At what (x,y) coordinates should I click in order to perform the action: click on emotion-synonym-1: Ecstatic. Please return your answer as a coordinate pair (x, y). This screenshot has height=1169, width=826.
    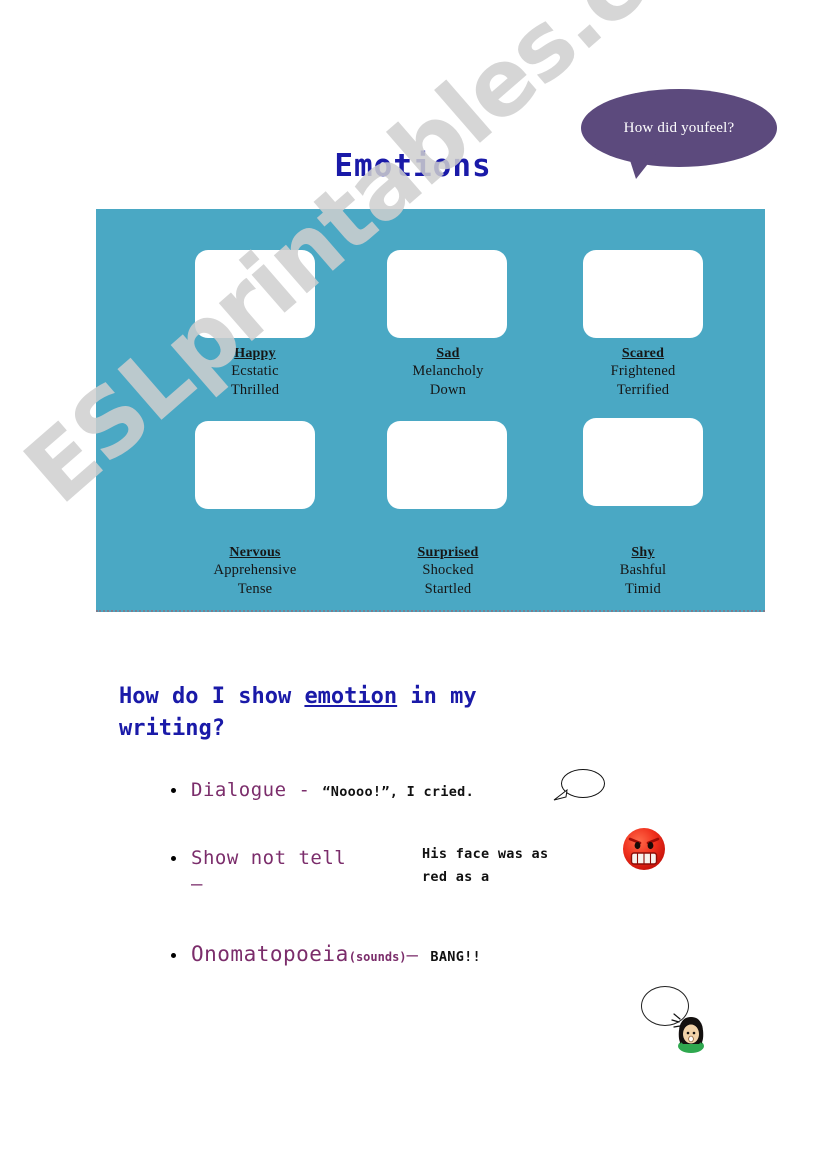
    Looking at the image, I should click on (255, 371).